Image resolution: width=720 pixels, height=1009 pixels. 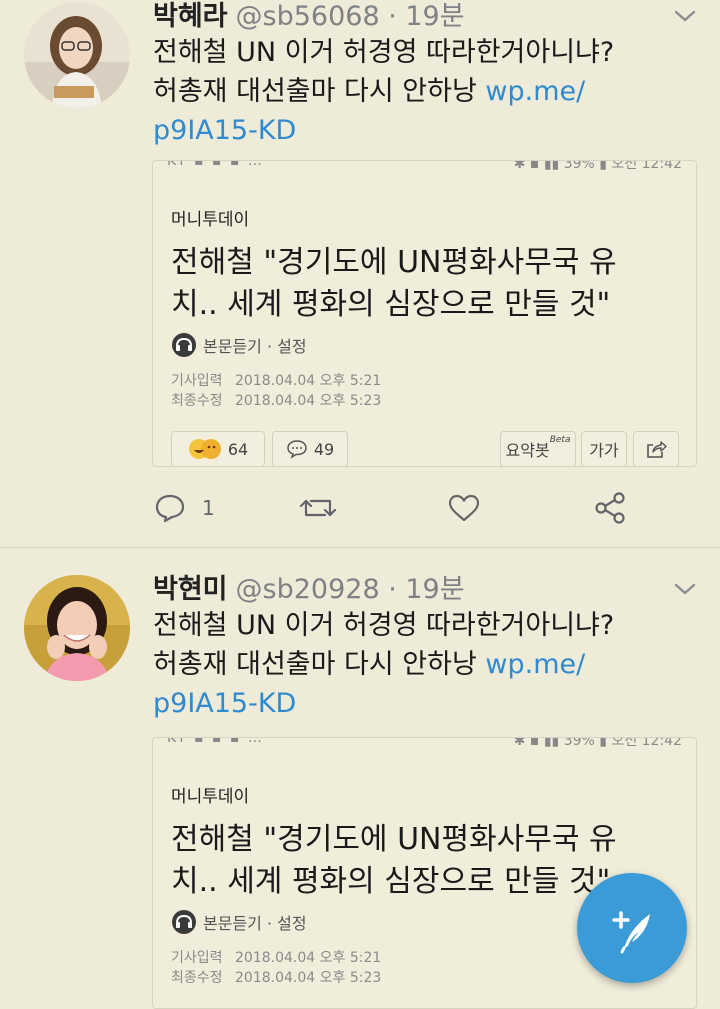 I want to click on summary-bot-label: 요약봇, so click(x=527, y=450).